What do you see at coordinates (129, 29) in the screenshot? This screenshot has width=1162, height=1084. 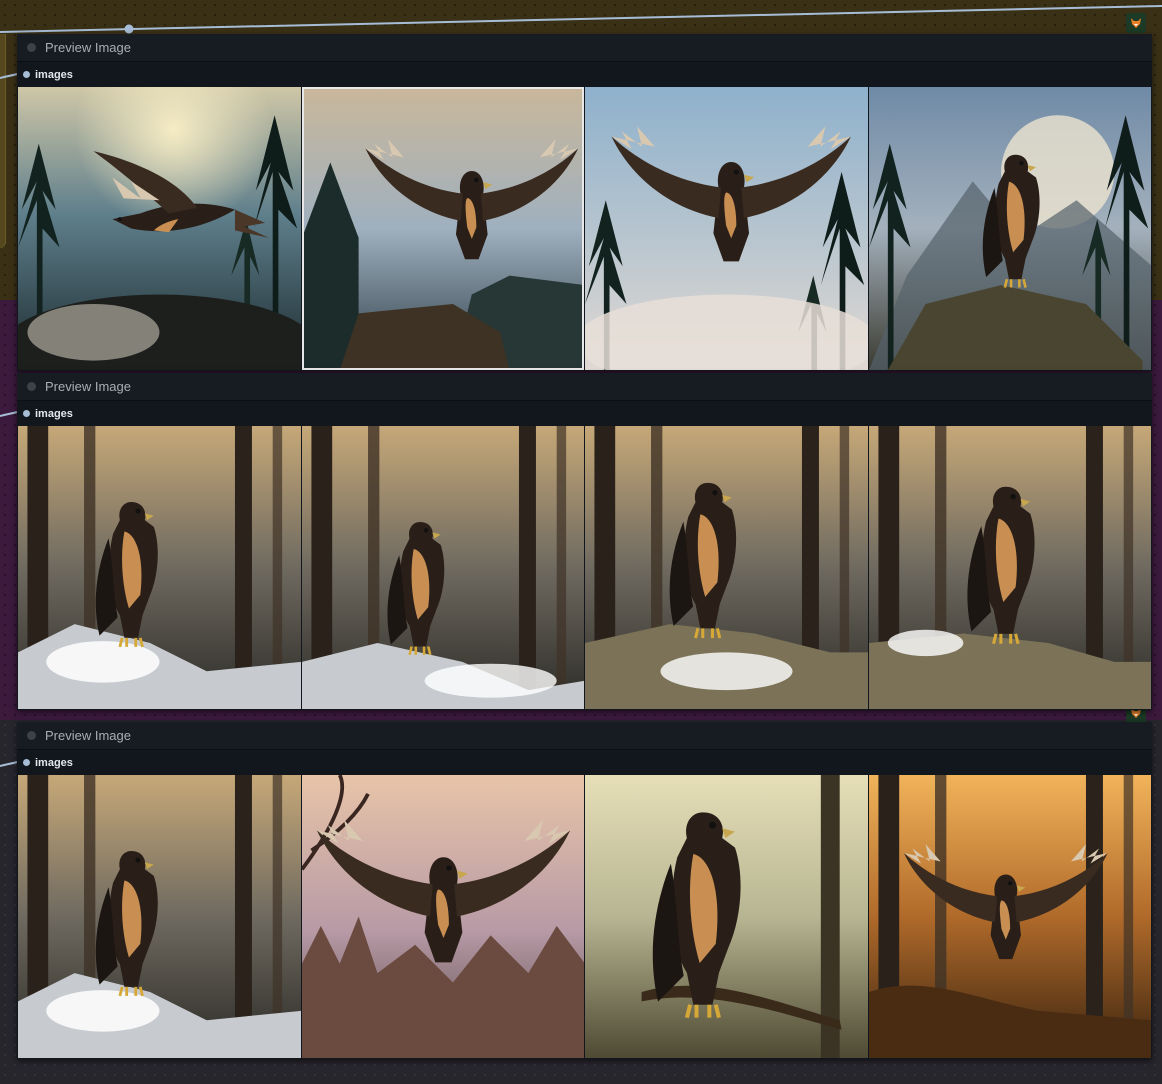 I see `wire-top-handle` at bounding box center [129, 29].